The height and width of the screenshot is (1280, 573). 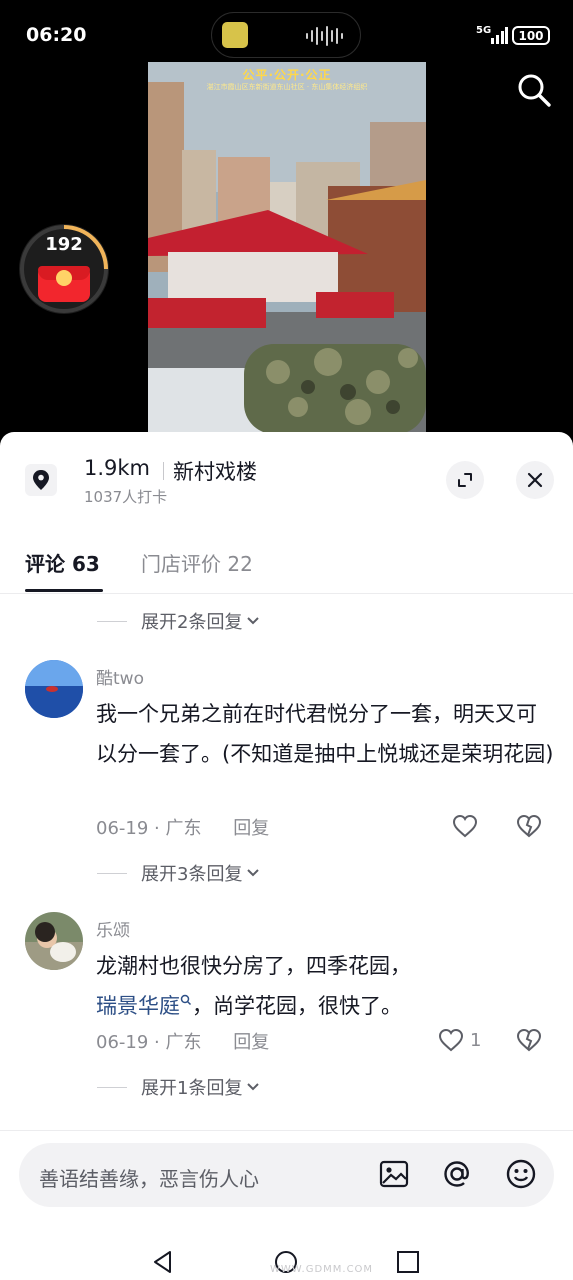 What do you see at coordinates (476, 1040) in the screenshot?
I see `like-count: 1` at bounding box center [476, 1040].